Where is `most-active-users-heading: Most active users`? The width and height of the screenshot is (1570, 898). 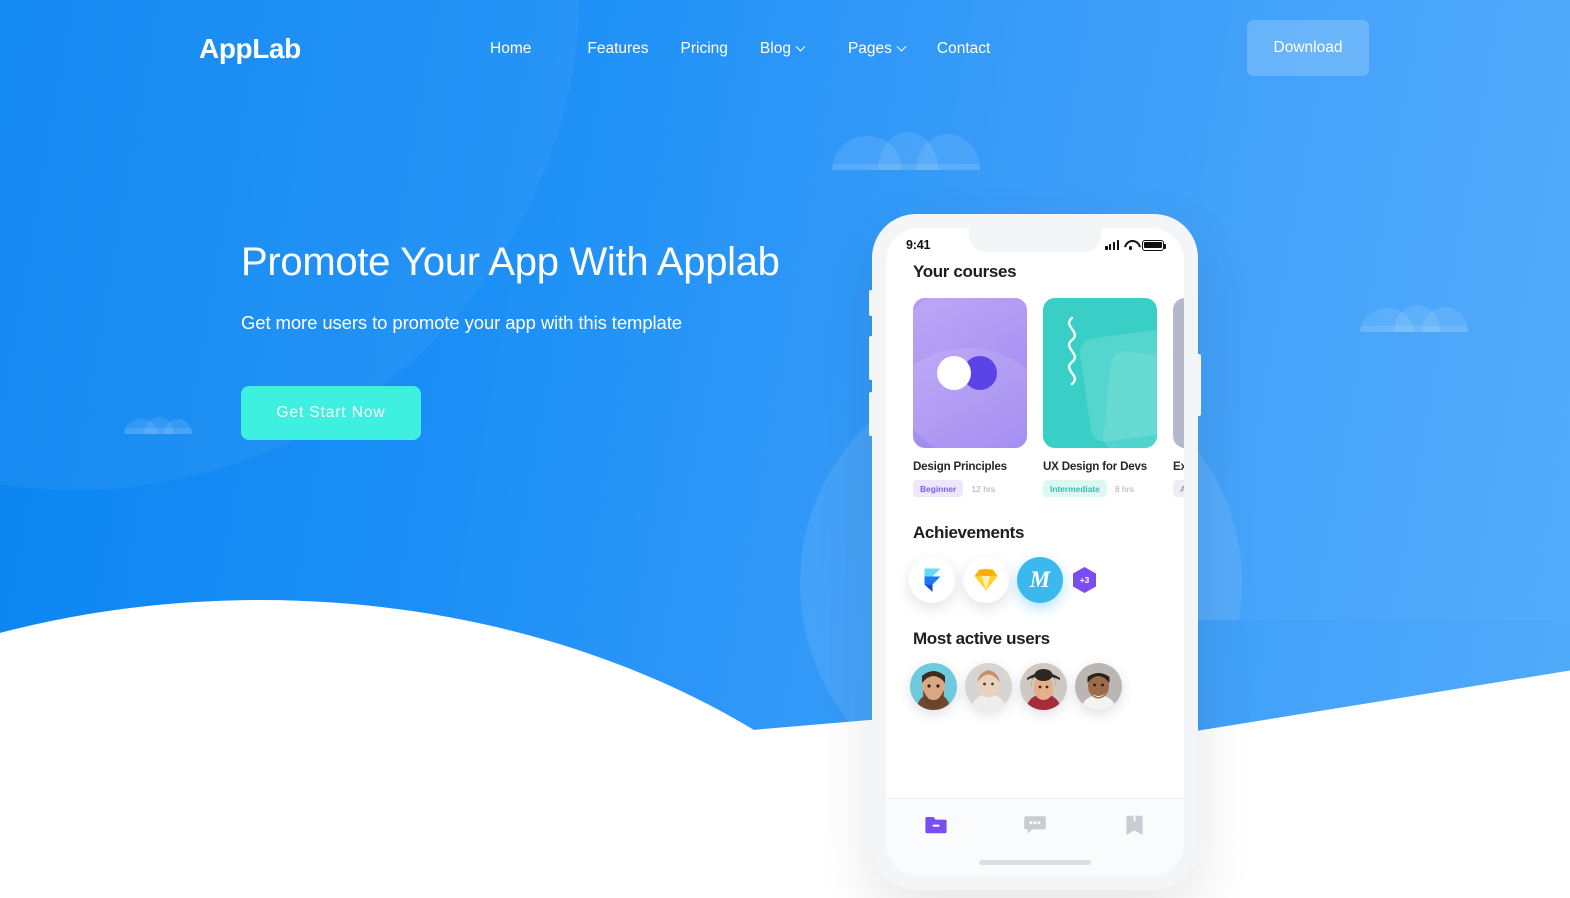
most-active-users-heading: Most active users is located at coordinates (981, 638).